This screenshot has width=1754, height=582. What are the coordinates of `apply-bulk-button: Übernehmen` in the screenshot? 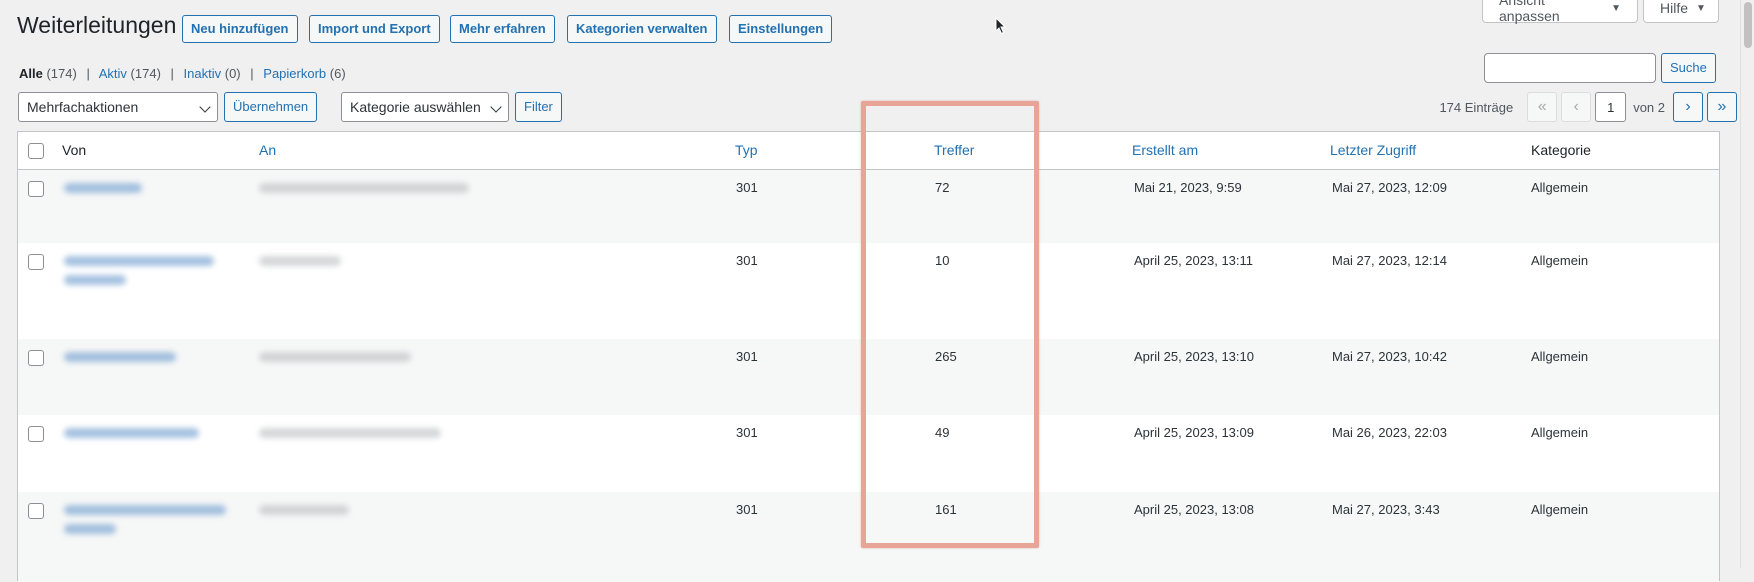 It's located at (271, 107).